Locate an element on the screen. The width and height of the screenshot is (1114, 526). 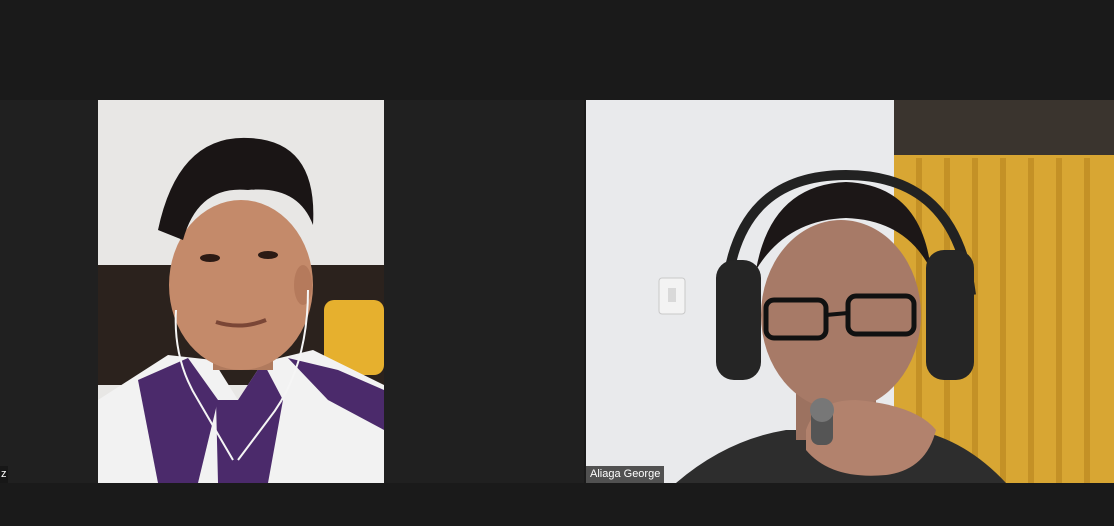
participant-name-tag-1: z is located at coordinates (4, 474).